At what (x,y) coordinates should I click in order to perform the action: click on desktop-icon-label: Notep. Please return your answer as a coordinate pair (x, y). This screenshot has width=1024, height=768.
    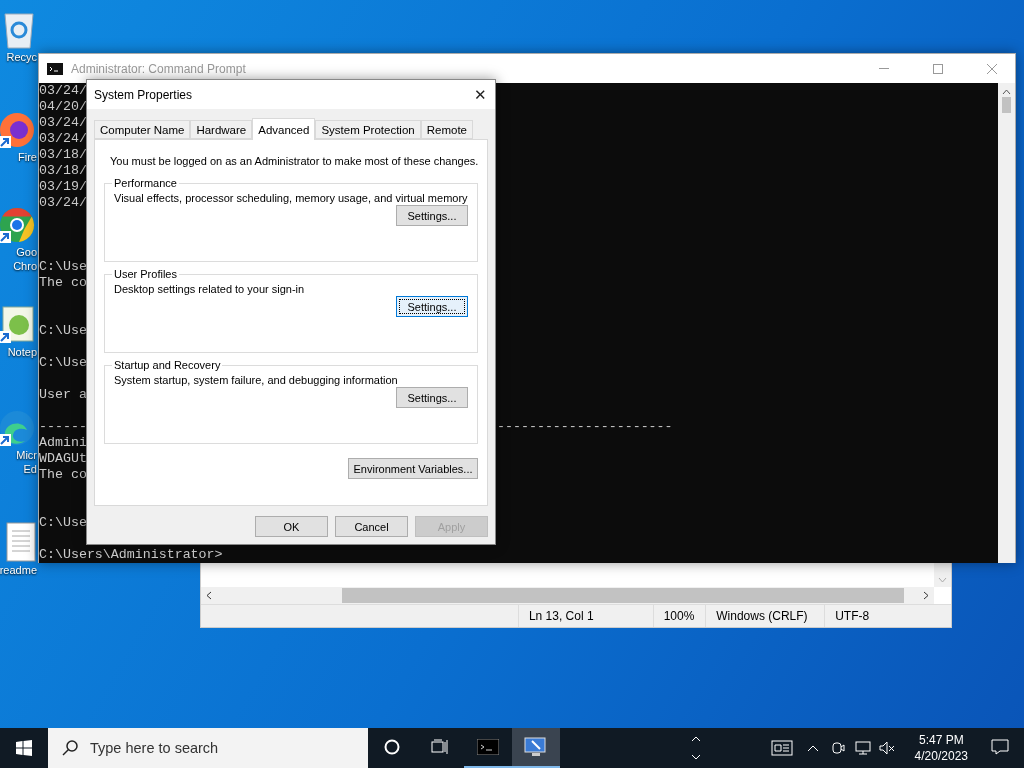
    Looking at the image, I should click on (22, 352).